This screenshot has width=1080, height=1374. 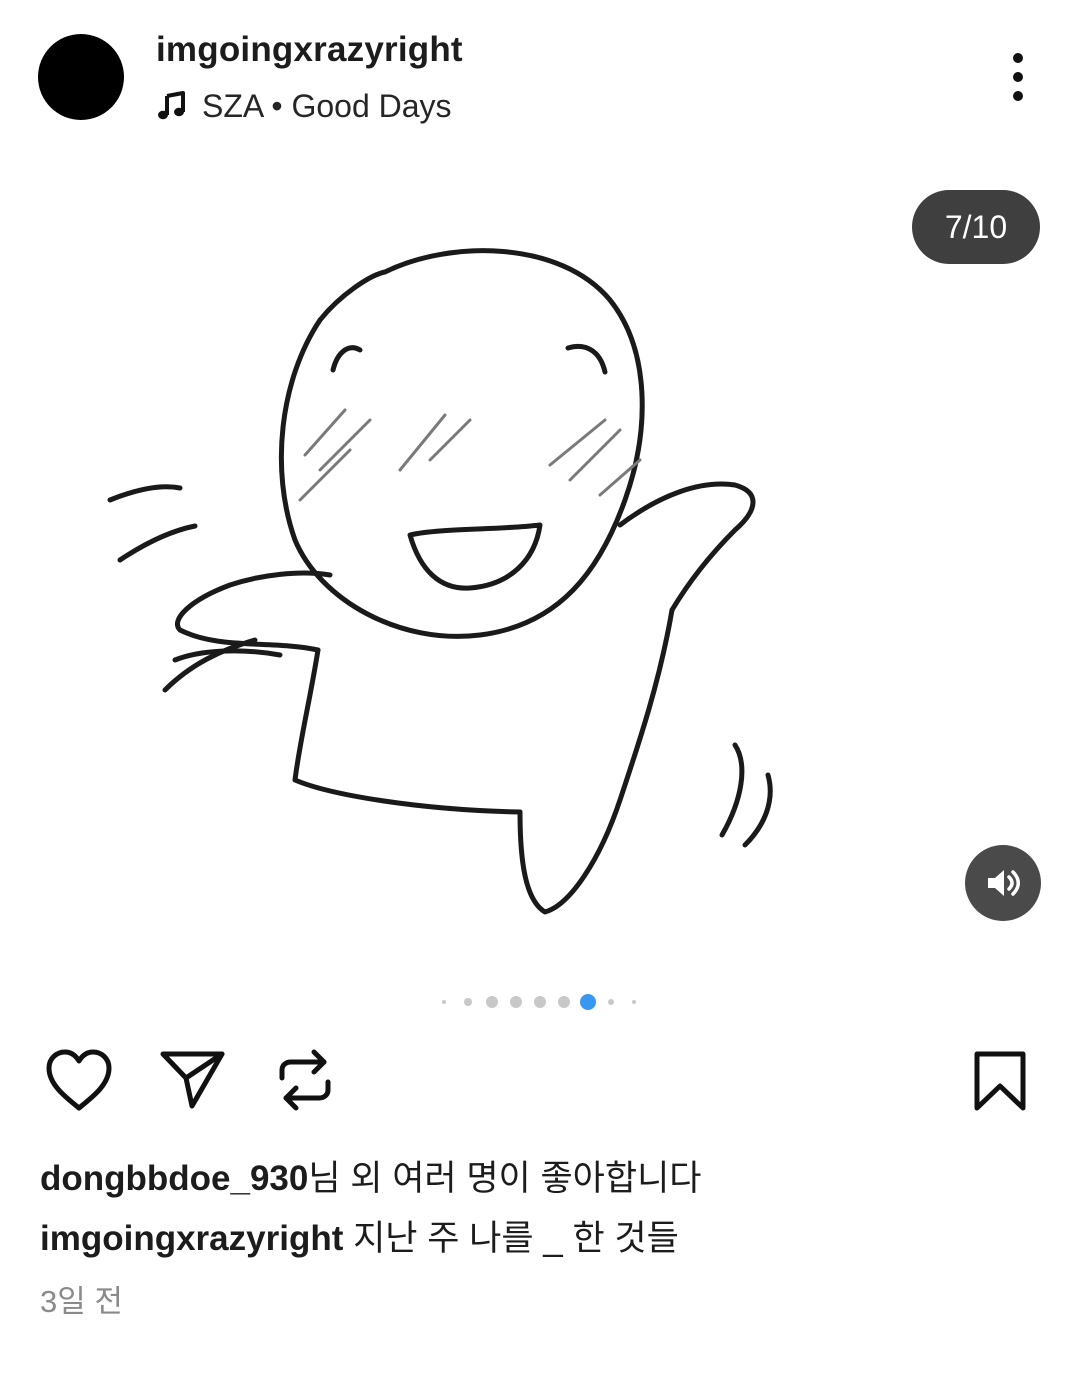 I want to click on likes-summary: dongbbdoe_930님 외 여러 명이 좋아합니다, so click(x=370, y=1175).